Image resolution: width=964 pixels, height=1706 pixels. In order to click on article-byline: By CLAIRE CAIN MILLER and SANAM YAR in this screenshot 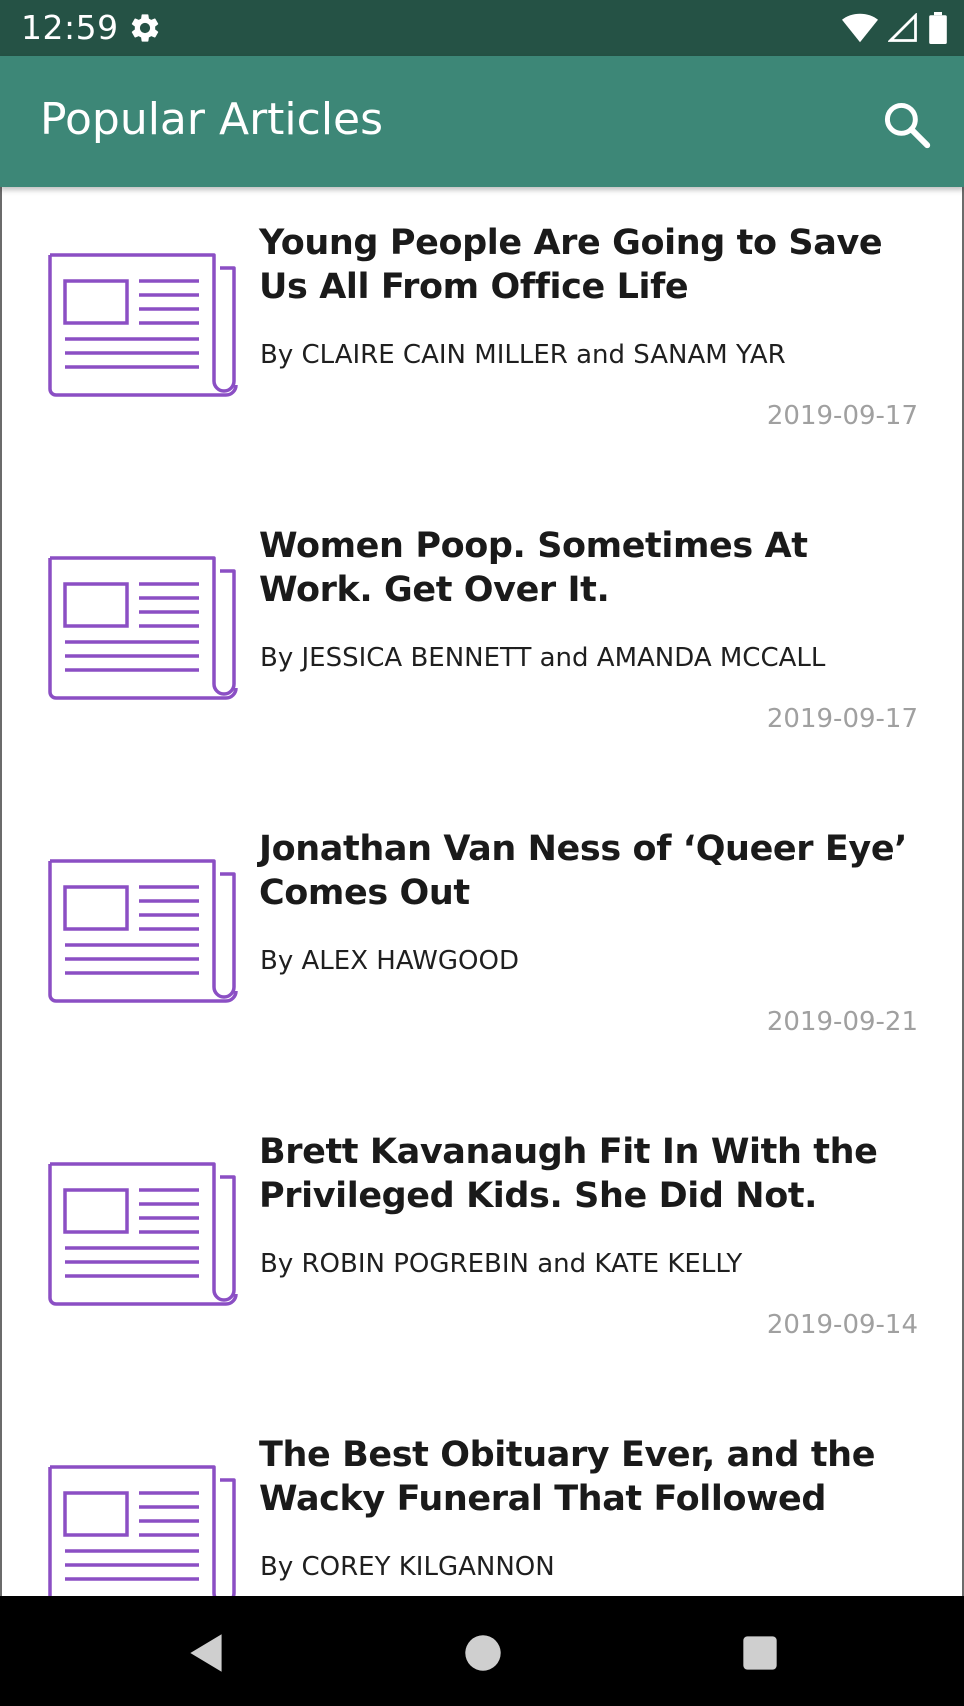, I will do `click(523, 355)`.